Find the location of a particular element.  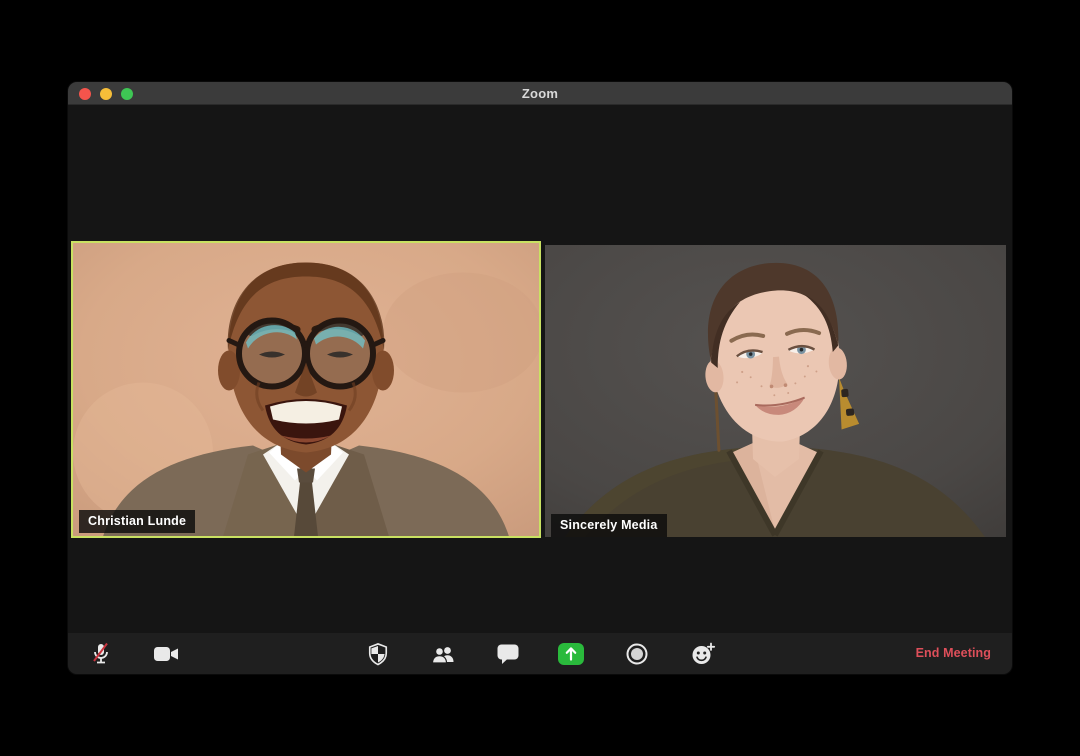

participants-button is located at coordinates (444, 653).